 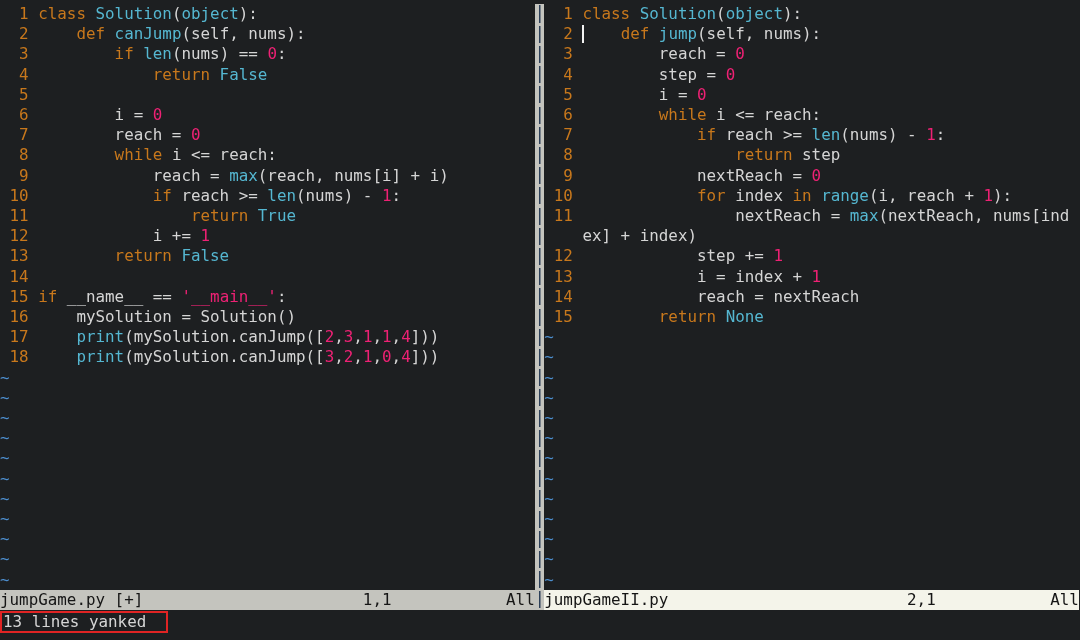 What do you see at coordinates (181, 236) in the screenshot?
I see `code-line: i += 1` at bounding box center [181, 236].